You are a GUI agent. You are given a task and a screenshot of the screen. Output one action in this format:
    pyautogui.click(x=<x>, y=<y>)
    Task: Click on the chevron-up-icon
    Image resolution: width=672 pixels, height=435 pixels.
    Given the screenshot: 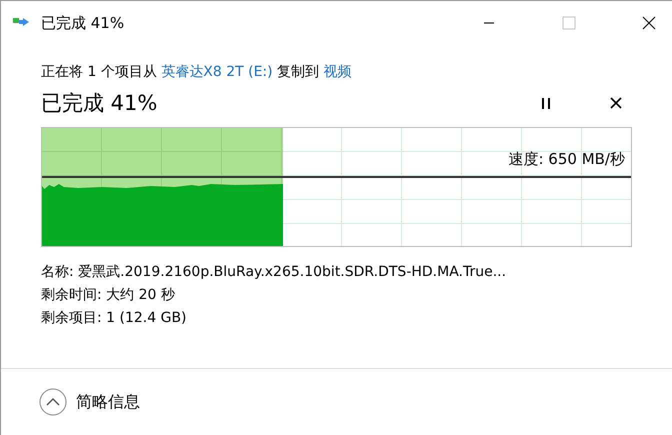 What is the action you would take?
    pyautogui.click(x=53, y=402)
    